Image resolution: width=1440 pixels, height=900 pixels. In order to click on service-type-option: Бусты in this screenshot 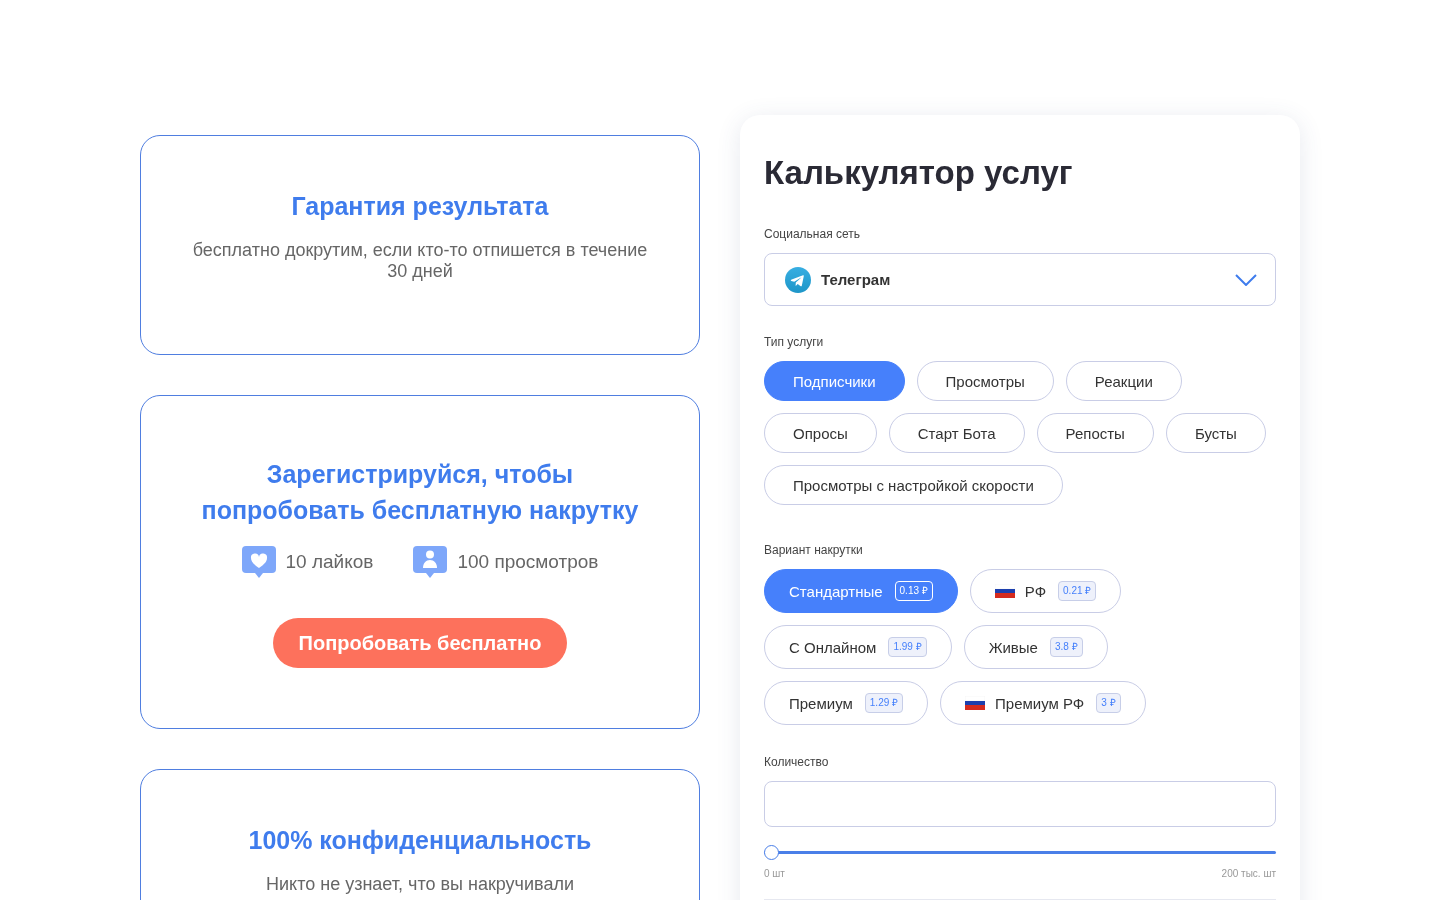, I will do `click(1215, 433)`.